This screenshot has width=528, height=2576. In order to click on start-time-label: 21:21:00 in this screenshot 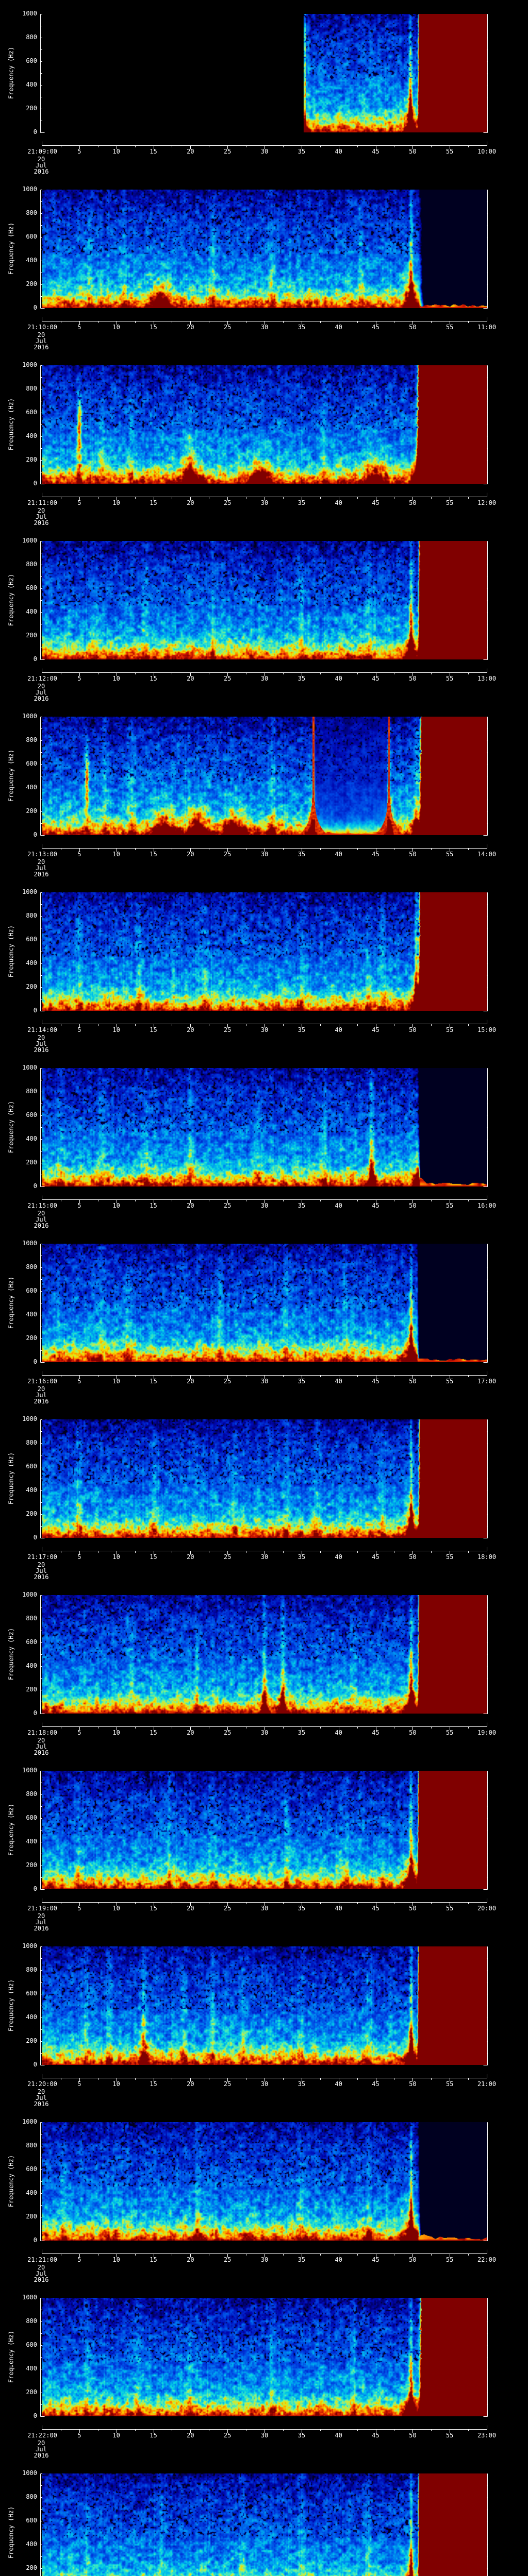, I will do `click(42, 2259)`.